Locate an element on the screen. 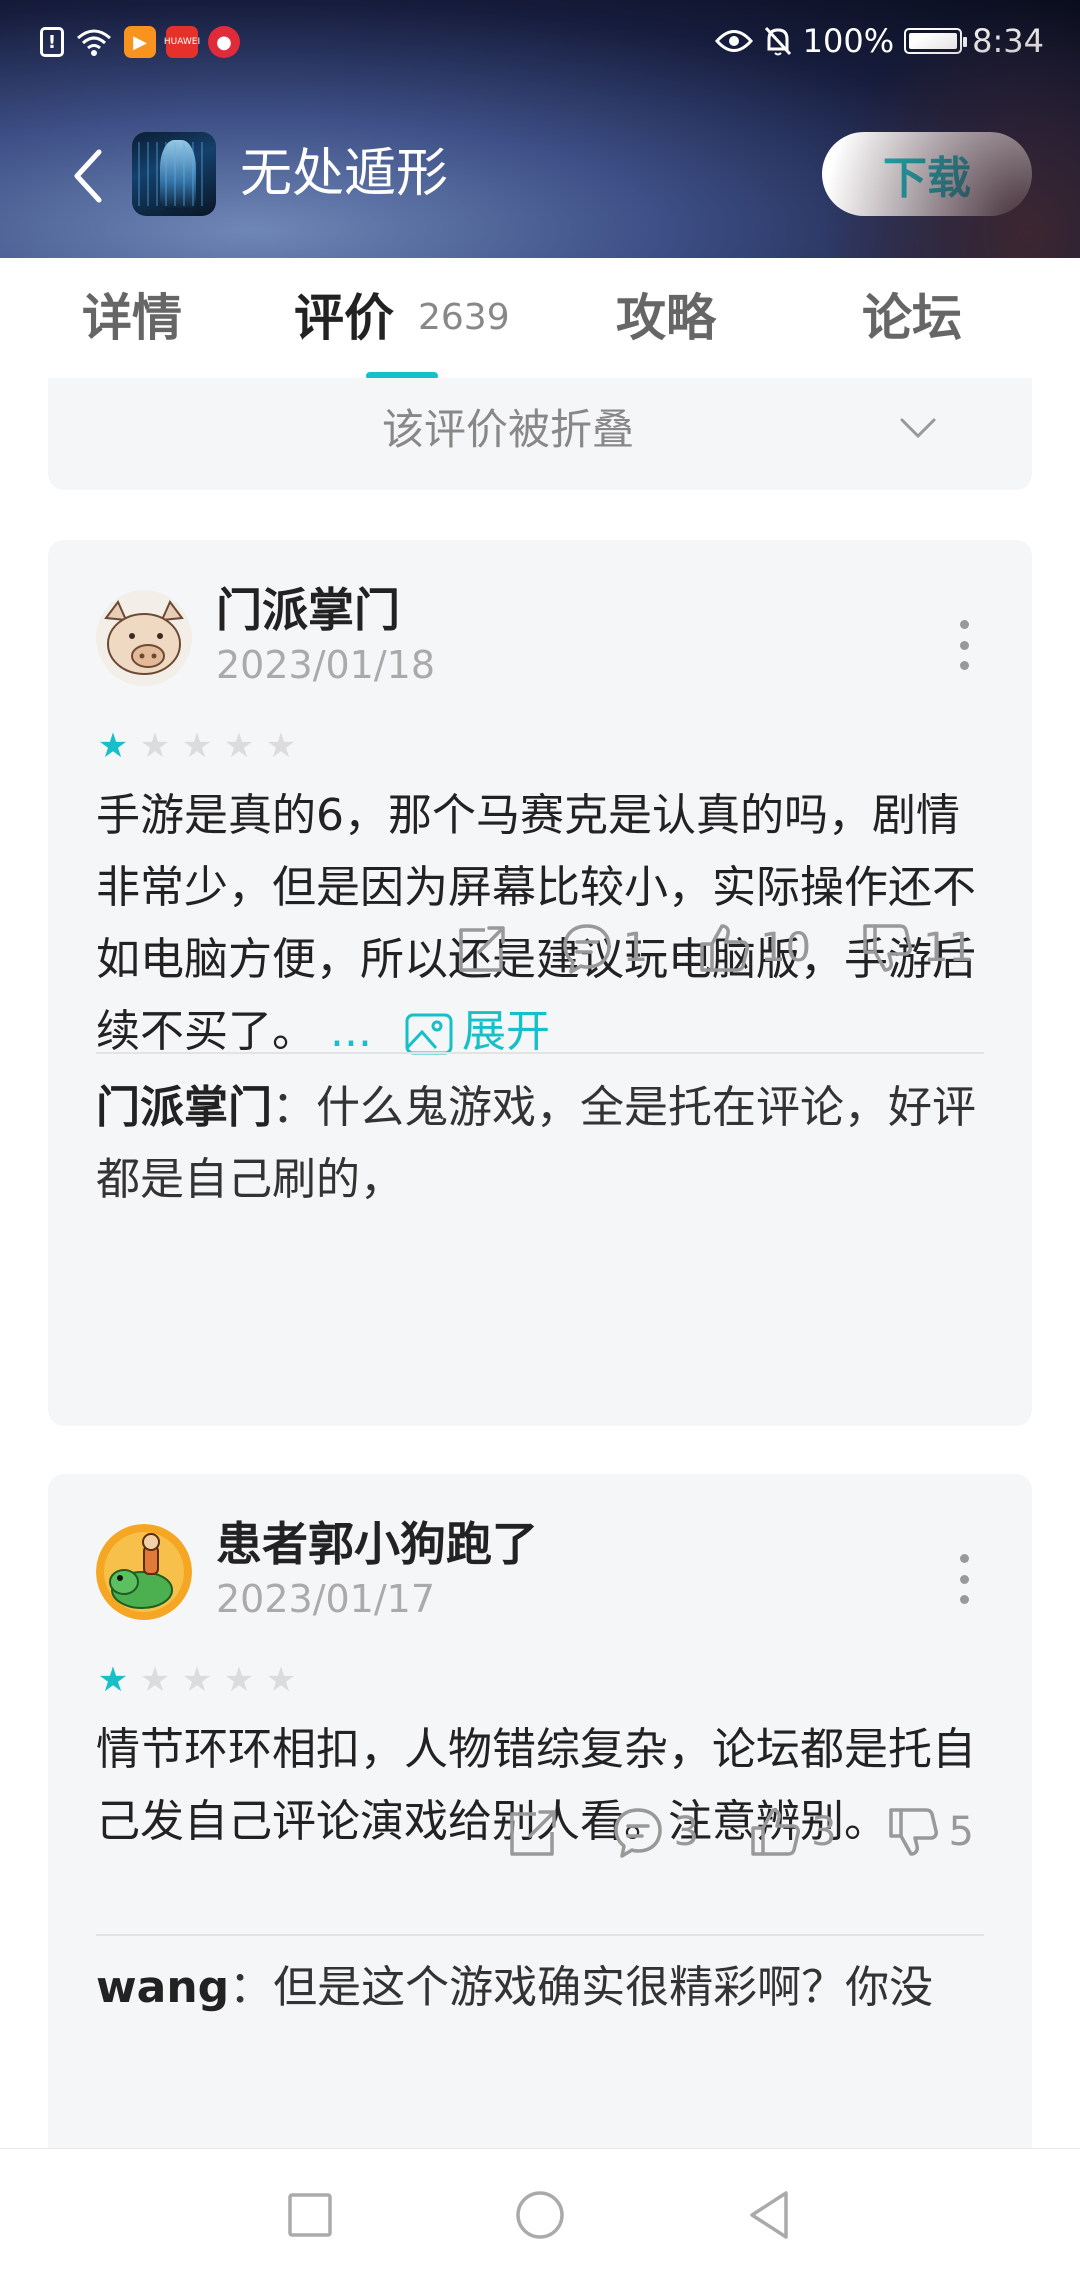 This screenshot has width=1080, height=2280. expand-label: 展开 is located at coordinates (505, 1031).